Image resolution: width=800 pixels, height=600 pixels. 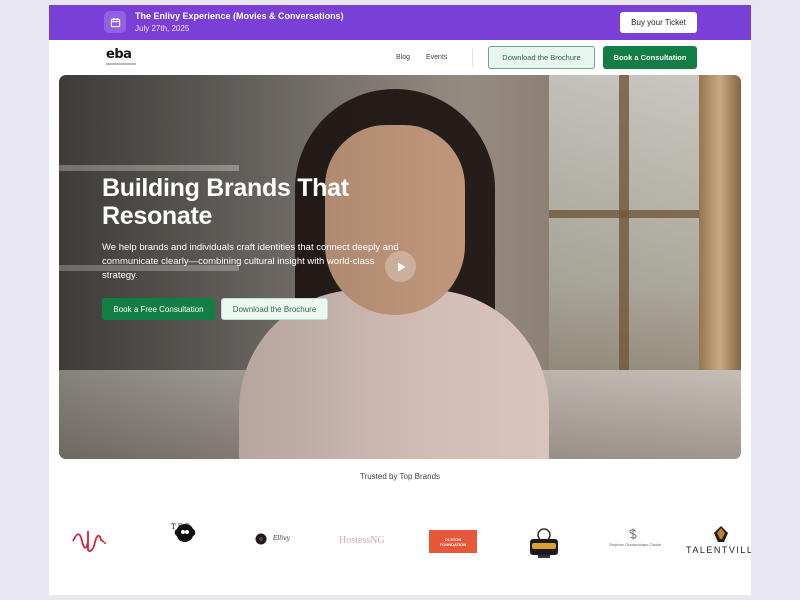 I want to click on tee-logo-text: TEE, so click(x=181, y=527).